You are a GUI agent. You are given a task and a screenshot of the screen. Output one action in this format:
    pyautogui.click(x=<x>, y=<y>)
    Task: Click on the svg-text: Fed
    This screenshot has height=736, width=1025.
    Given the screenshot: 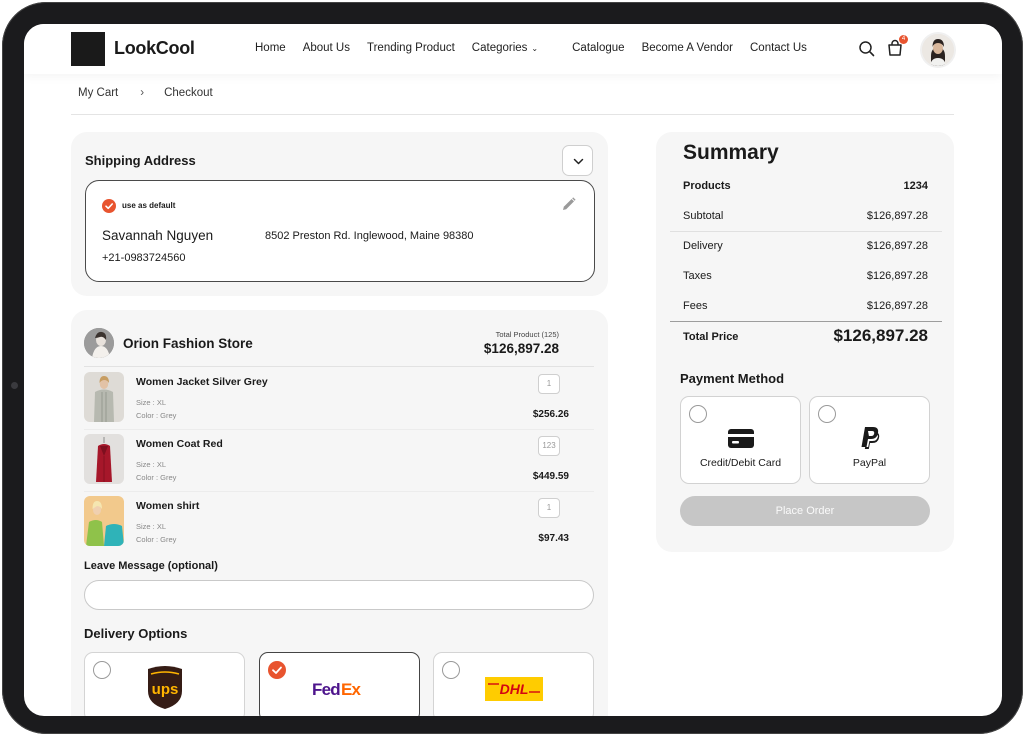 What is the action you would take?
    pyautogui.click(x=326, y=689)
    